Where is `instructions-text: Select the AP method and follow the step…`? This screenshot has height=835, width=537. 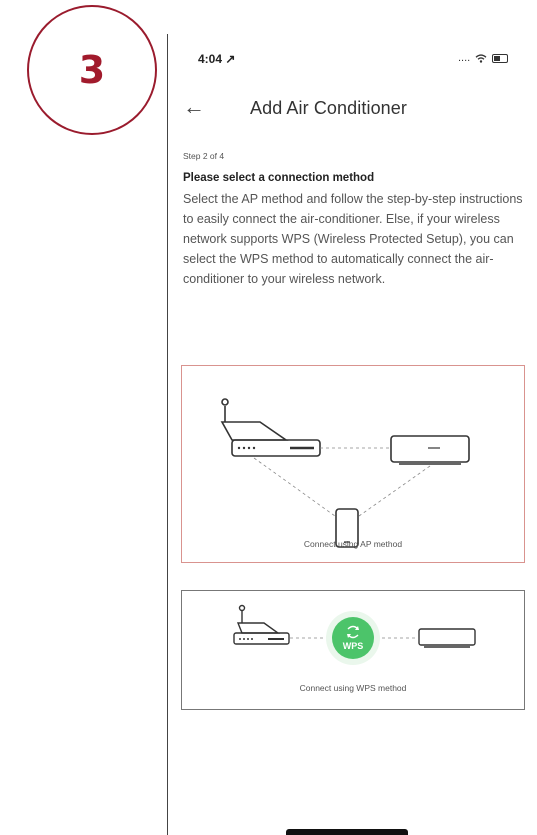
instructions-text: Select the AP method and follow the step… is located at coordinates (353, 239).